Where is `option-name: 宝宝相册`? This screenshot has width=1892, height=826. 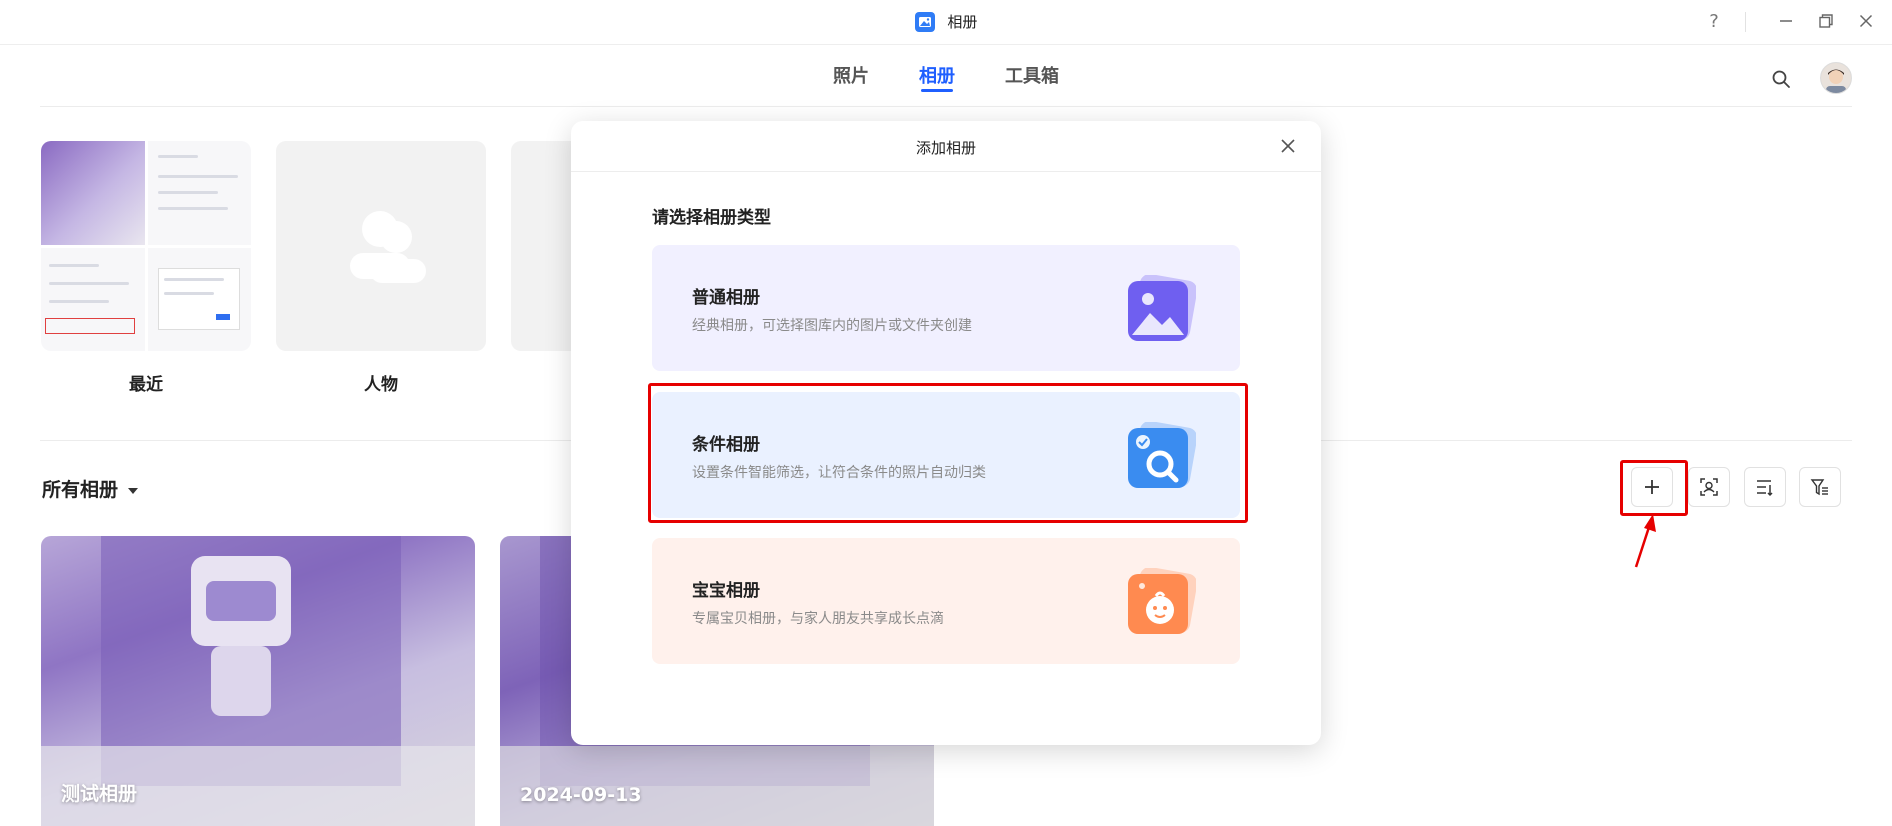
option-name: 宝宝相册 is located at coordinates (726, 591).